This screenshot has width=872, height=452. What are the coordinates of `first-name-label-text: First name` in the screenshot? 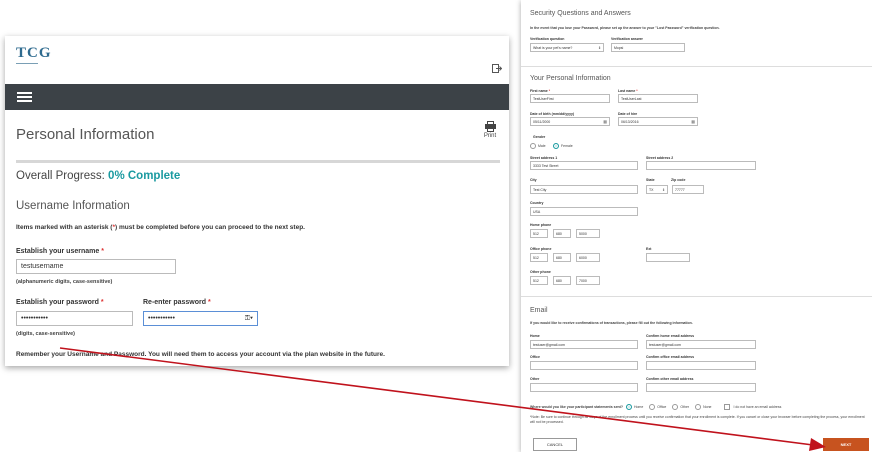 It's located at (539, 91).